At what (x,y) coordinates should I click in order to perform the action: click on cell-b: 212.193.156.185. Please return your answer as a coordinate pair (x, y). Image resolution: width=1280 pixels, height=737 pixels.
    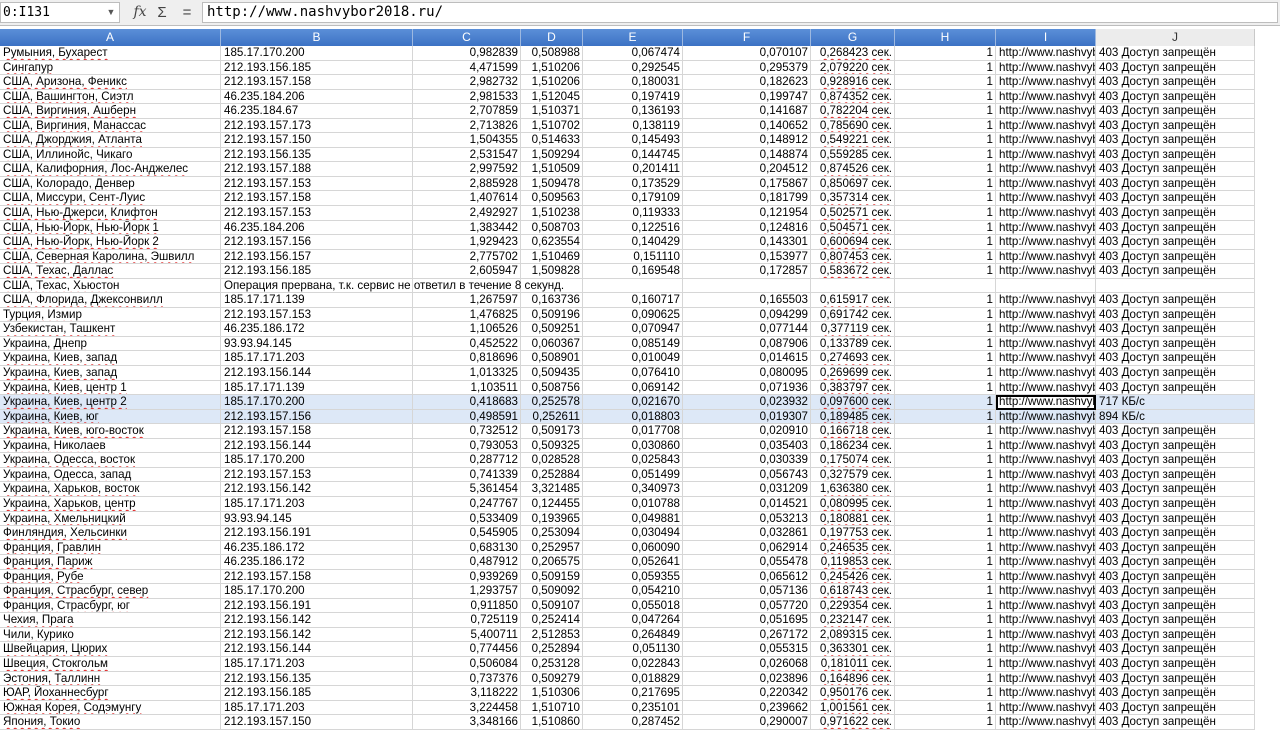
    Looking at the image, I should click on (317, 693).